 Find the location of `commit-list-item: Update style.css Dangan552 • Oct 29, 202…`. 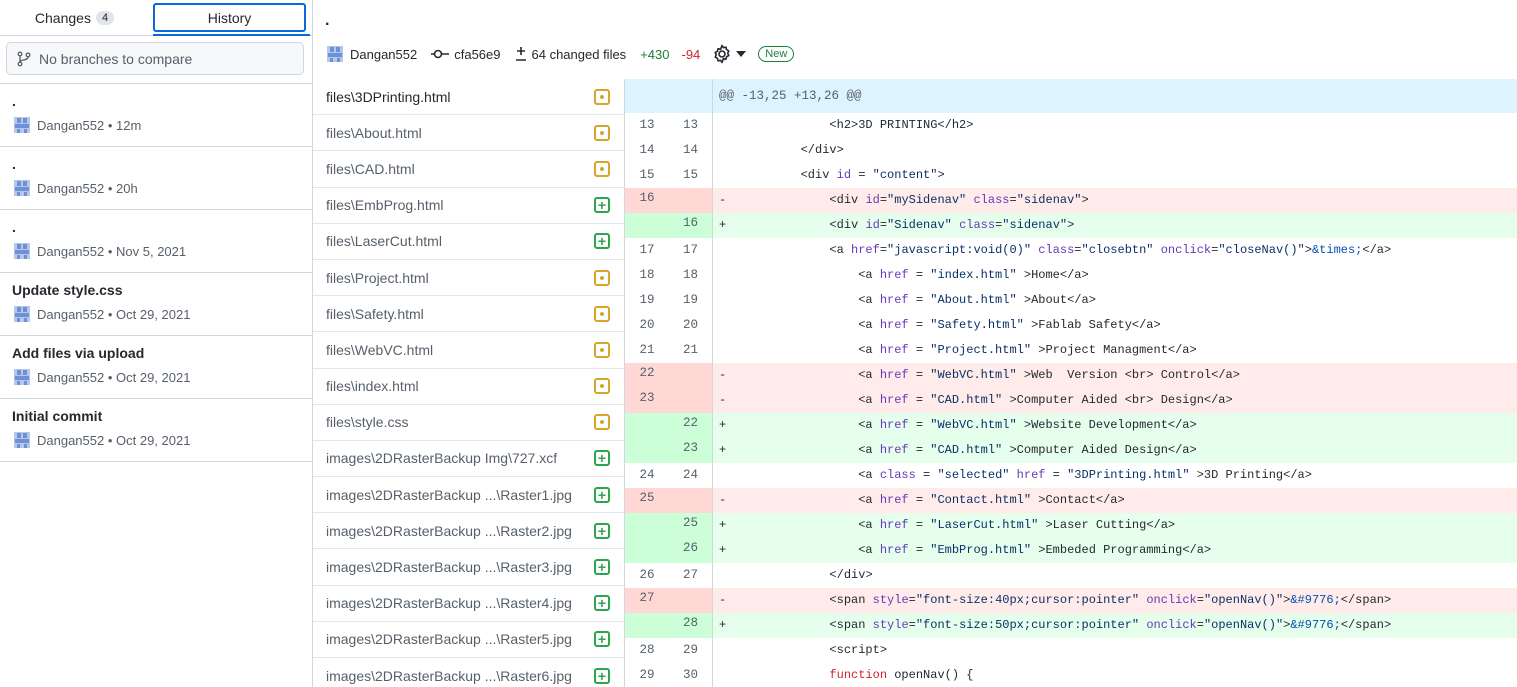

commit-list-item: Update style.css Dangan552 • Oct 29, 202… is located at coordinates (156, 304).